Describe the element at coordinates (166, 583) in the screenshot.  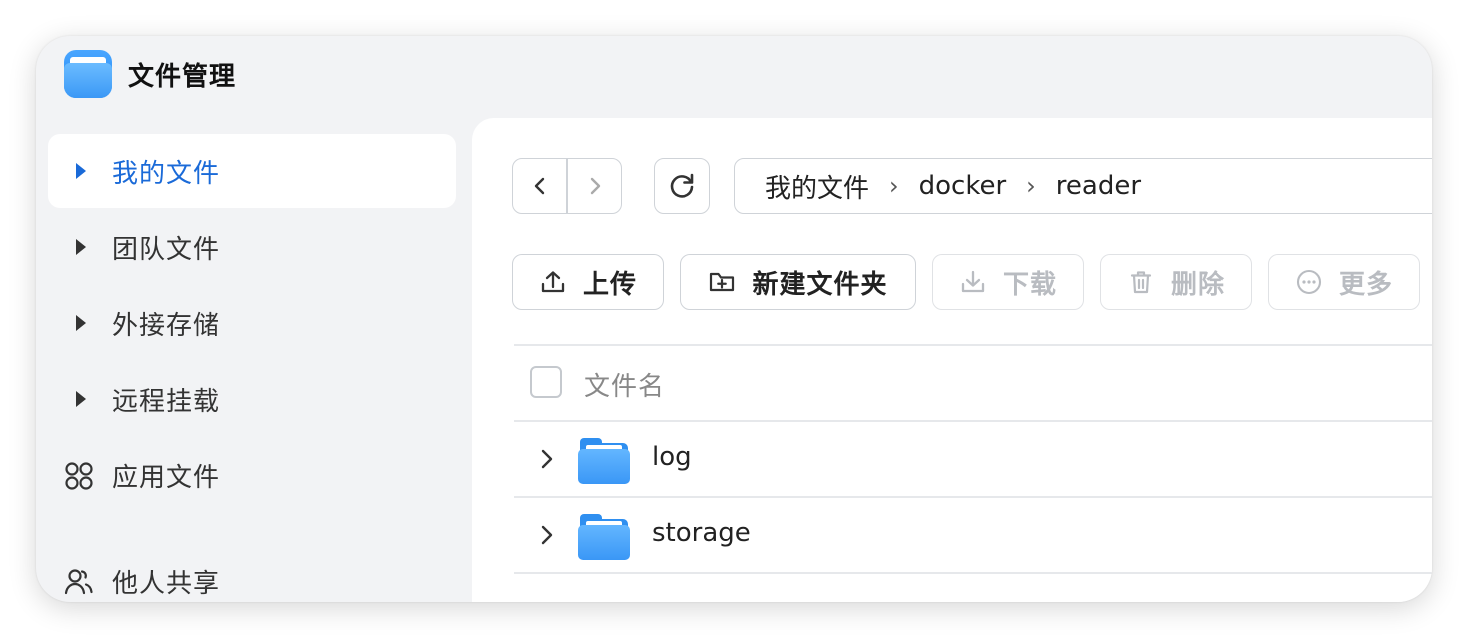
I see `sidebar-item-label: 他人共享` at that location.